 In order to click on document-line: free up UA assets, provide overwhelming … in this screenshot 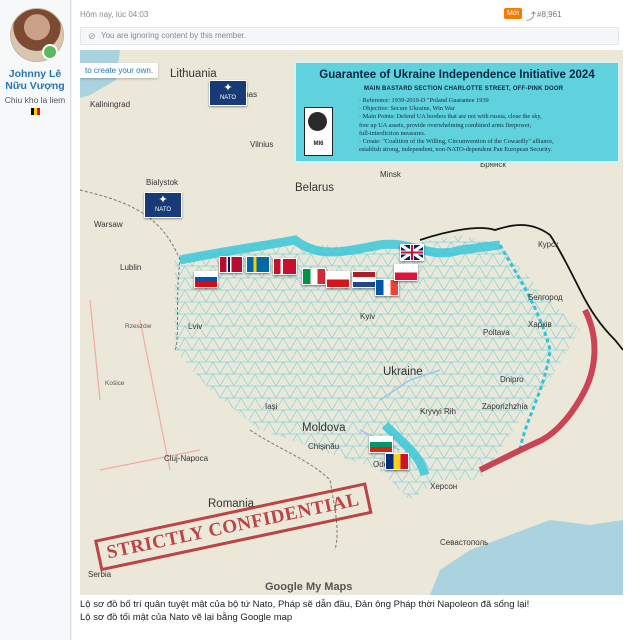, I will do `click(445, 125)`.